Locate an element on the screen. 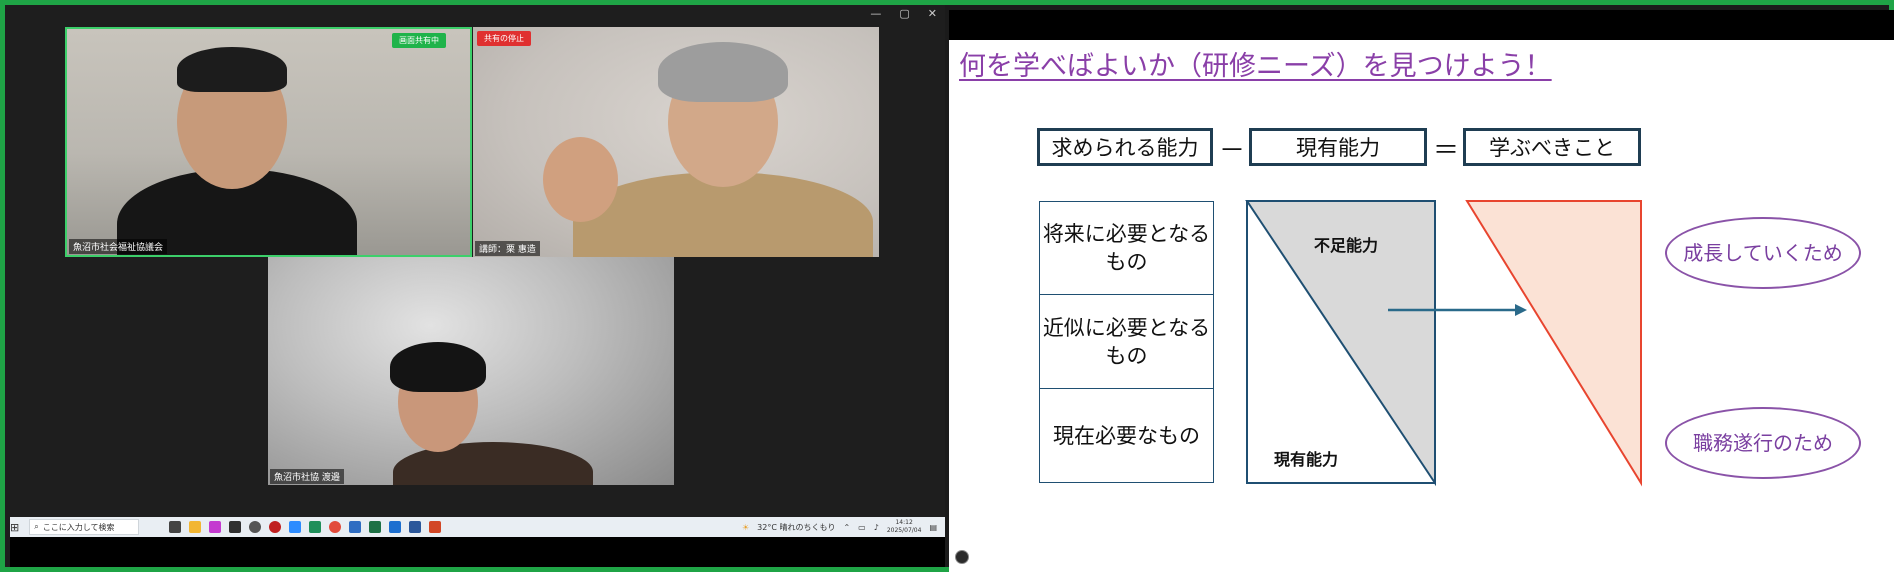  window-controls: — ▢ ✕ is located at coordinates (903, 13).